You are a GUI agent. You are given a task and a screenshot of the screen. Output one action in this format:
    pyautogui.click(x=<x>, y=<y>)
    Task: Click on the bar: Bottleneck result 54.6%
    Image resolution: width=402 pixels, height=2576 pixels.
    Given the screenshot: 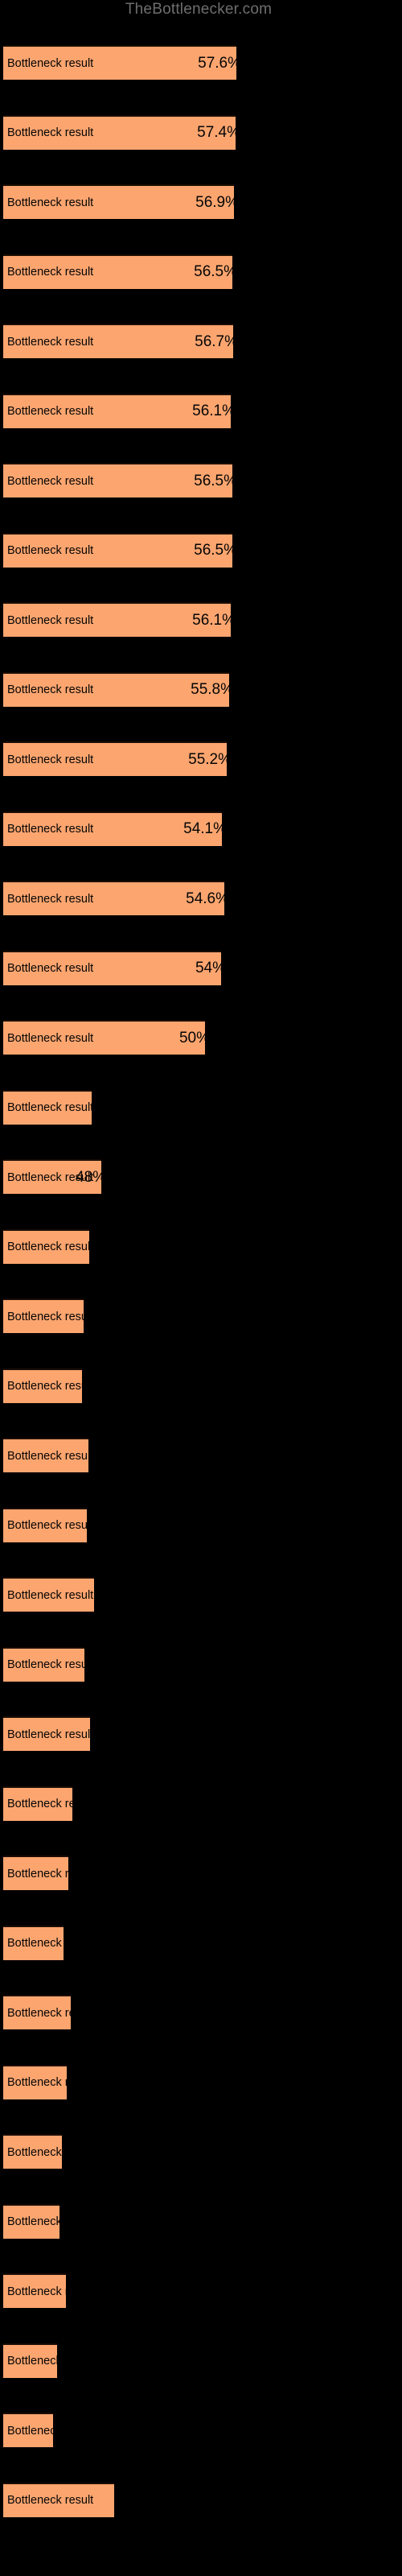 What is the action you would take?
    pyautogui.click(x=113, y=898)
    